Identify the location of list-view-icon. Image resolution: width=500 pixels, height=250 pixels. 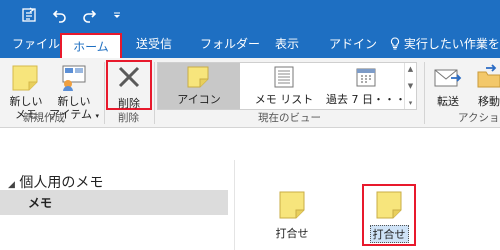
(284, 78).